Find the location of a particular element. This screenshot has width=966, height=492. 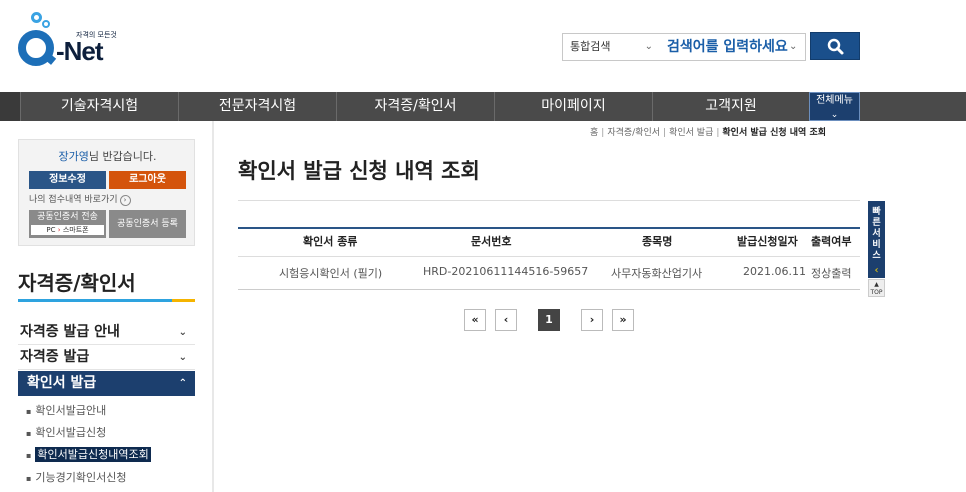

table-header-divider is located at coordinates (549, 256).